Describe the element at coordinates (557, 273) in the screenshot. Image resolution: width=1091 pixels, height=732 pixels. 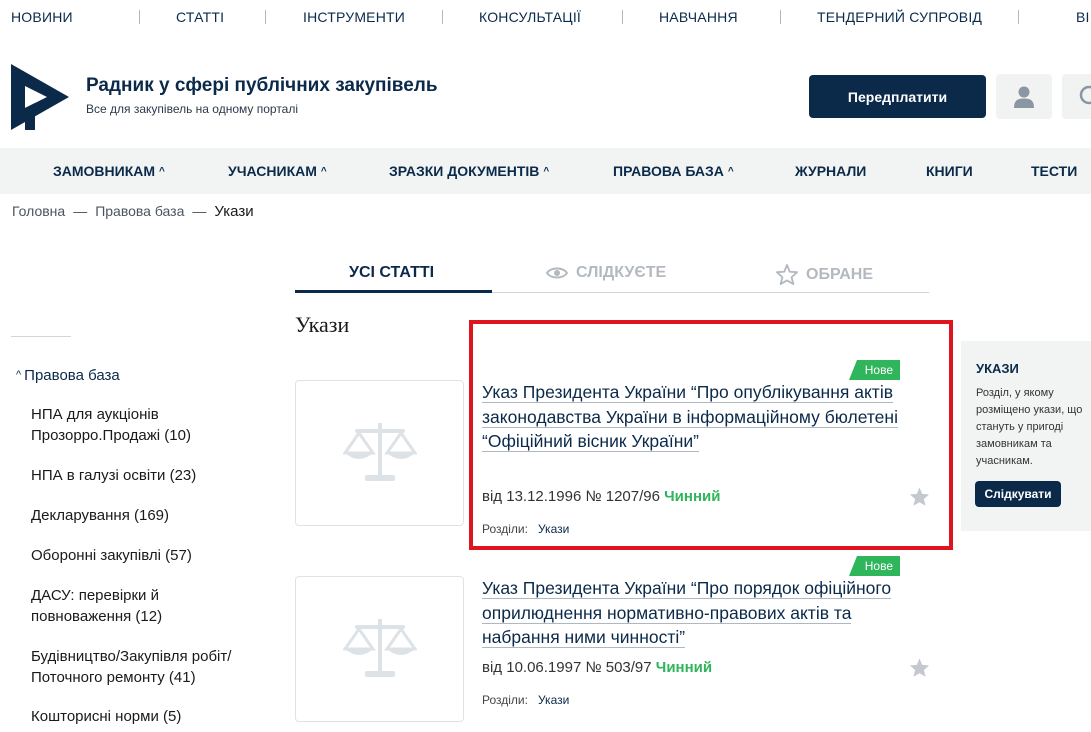
I see `eye-icon` at that location.